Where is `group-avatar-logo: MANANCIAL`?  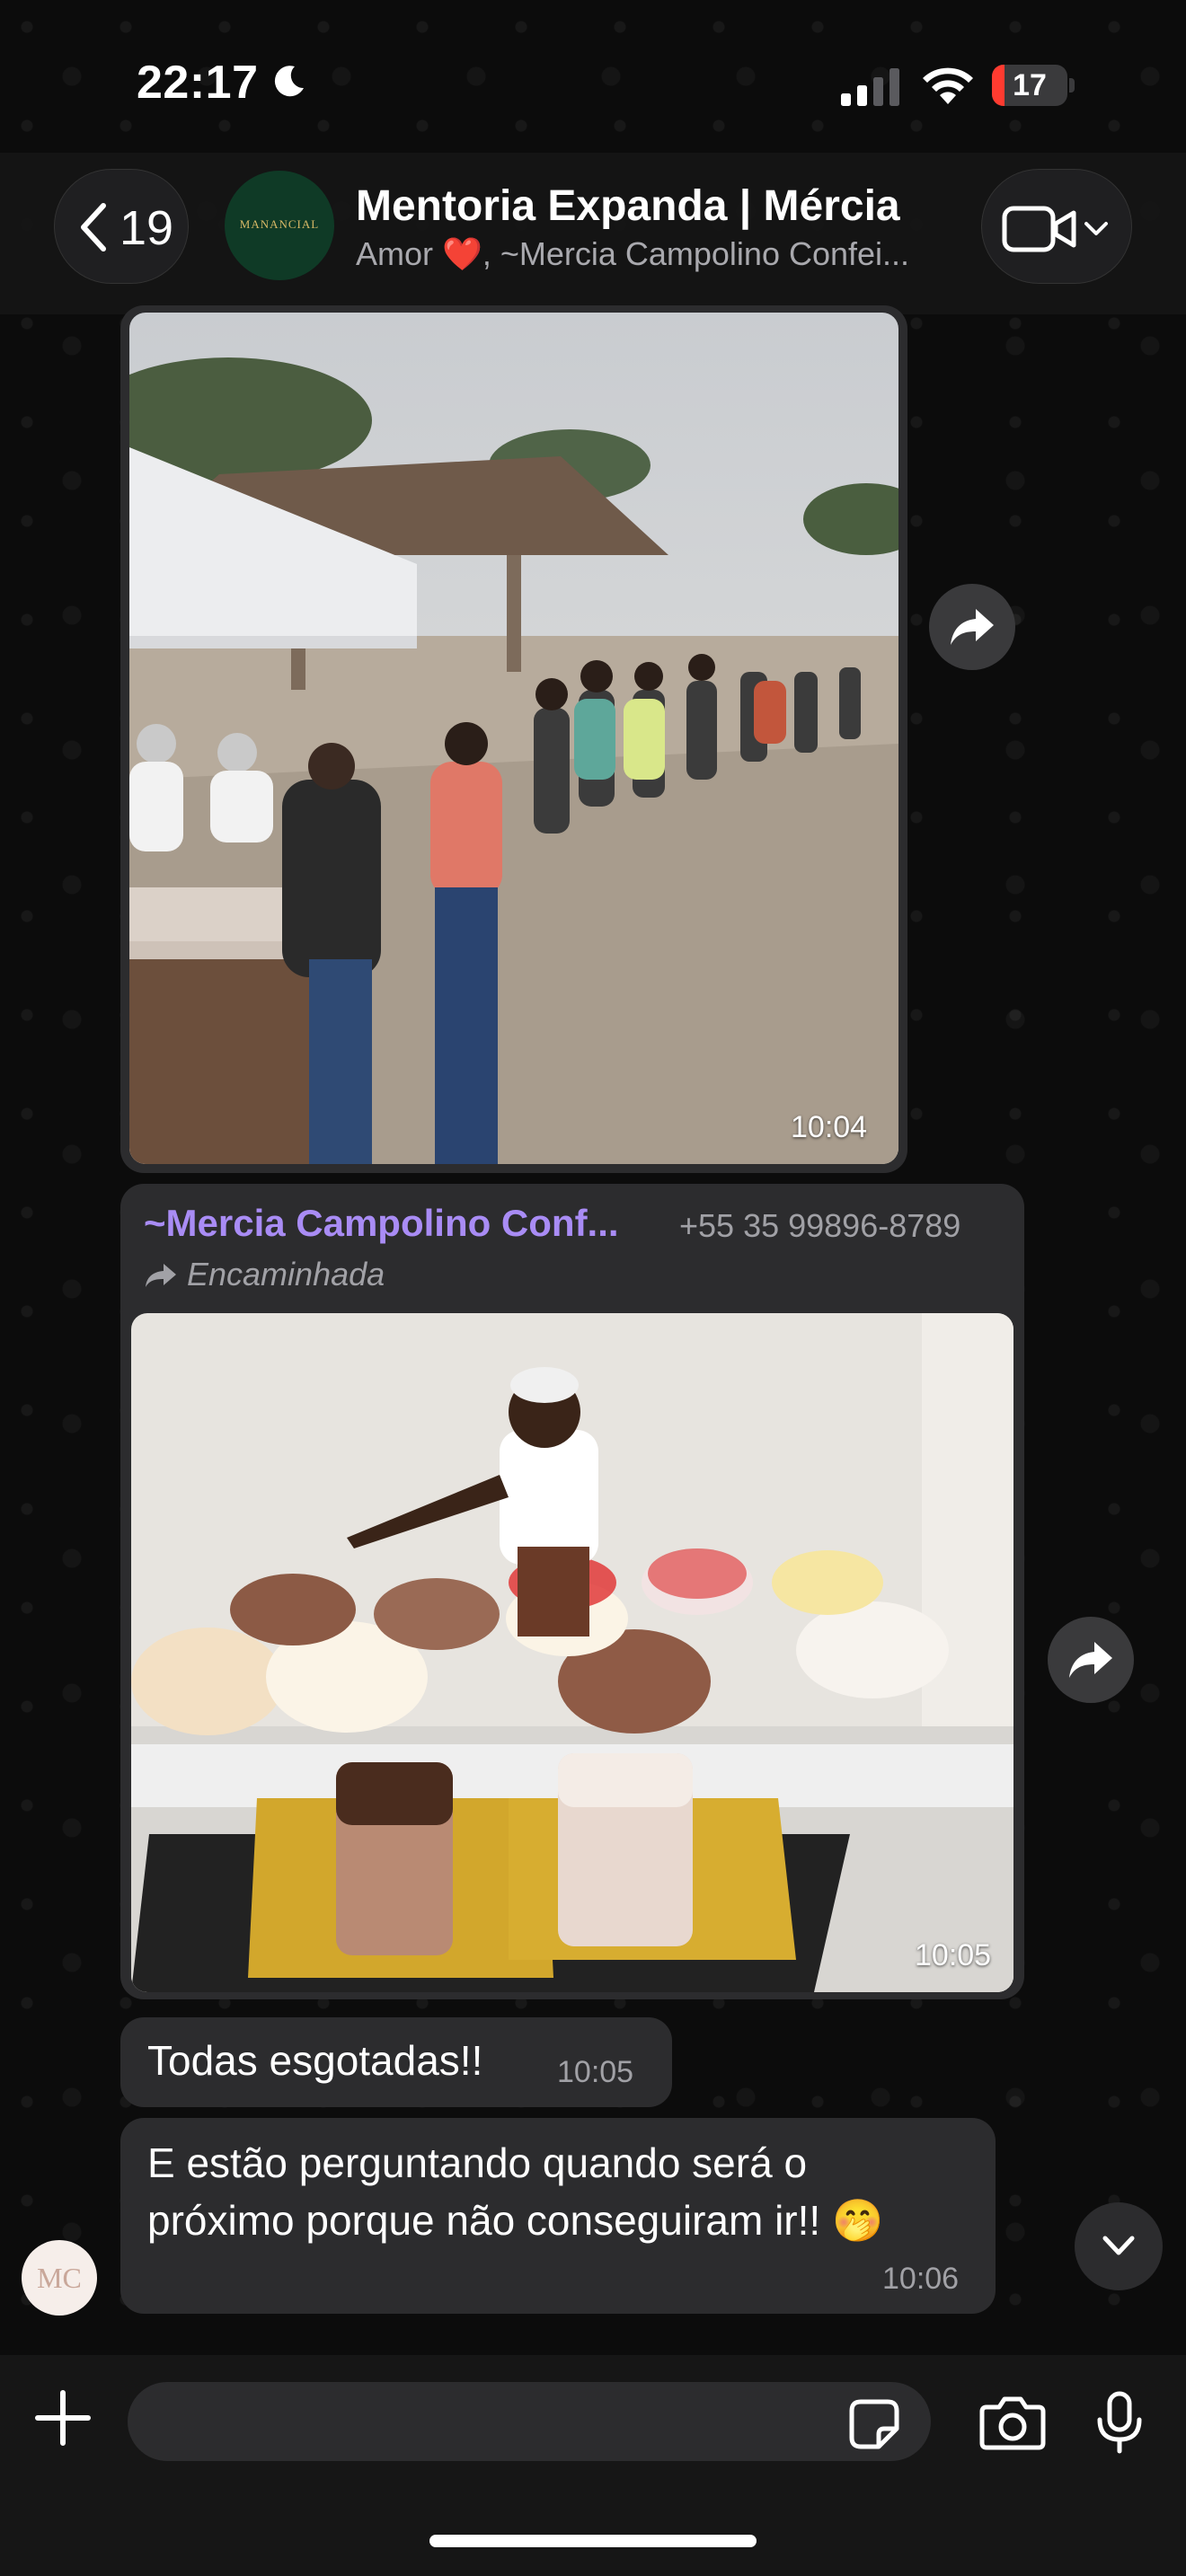
group-avatar-logo: MANANCIAL is located at coordinates (279, 224).